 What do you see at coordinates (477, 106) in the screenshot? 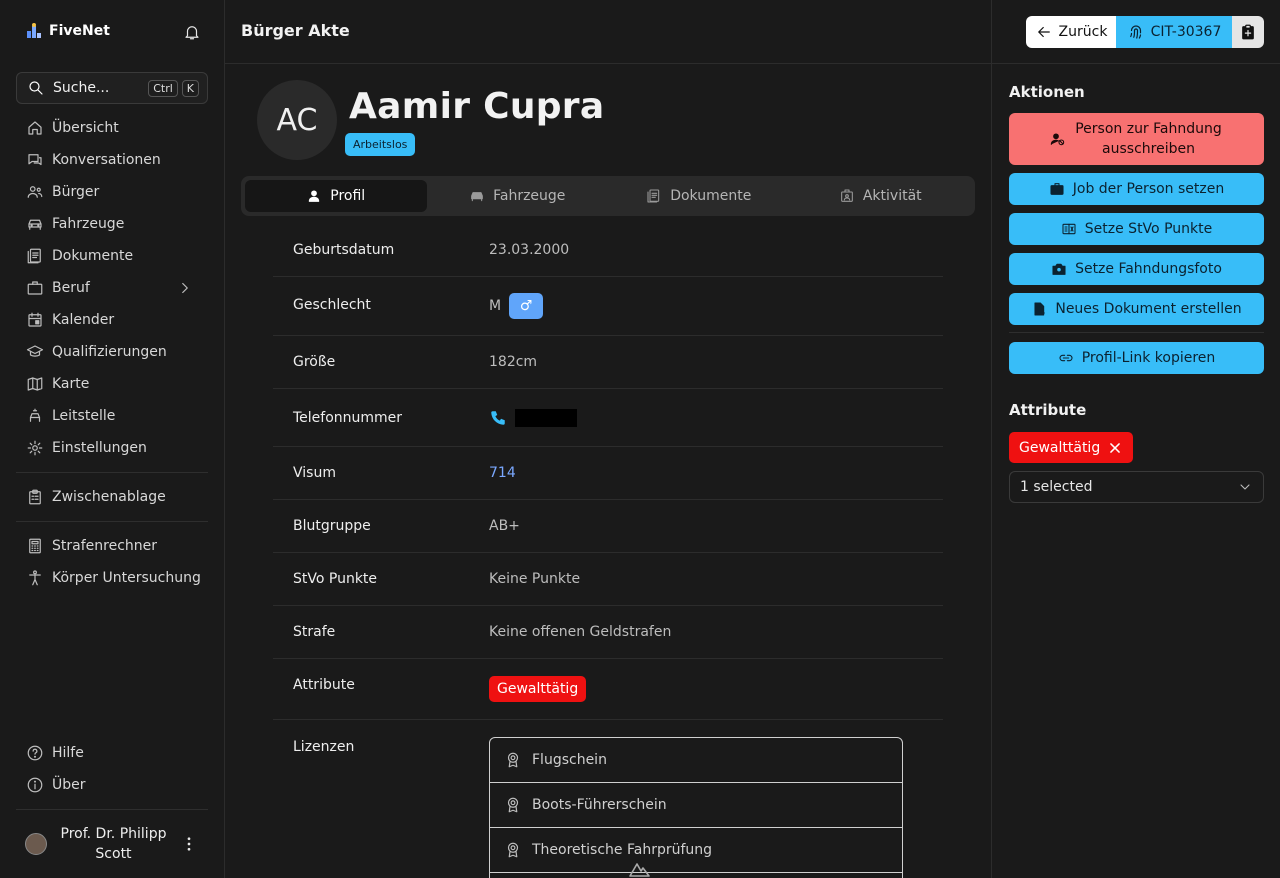
I see `citizen-name: Aamir Cupra` at bounding box center [477, 106].